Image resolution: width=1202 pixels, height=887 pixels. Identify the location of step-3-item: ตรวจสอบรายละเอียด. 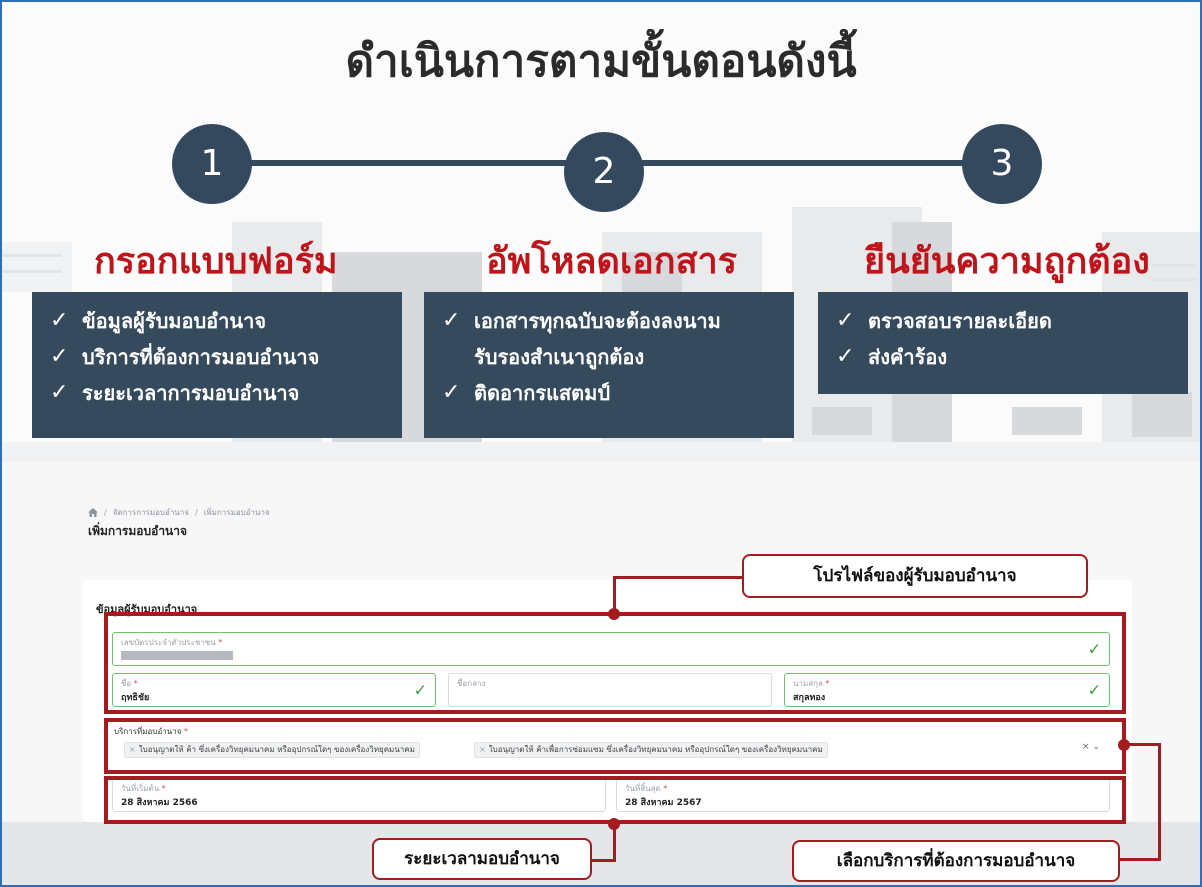
(960, 321).